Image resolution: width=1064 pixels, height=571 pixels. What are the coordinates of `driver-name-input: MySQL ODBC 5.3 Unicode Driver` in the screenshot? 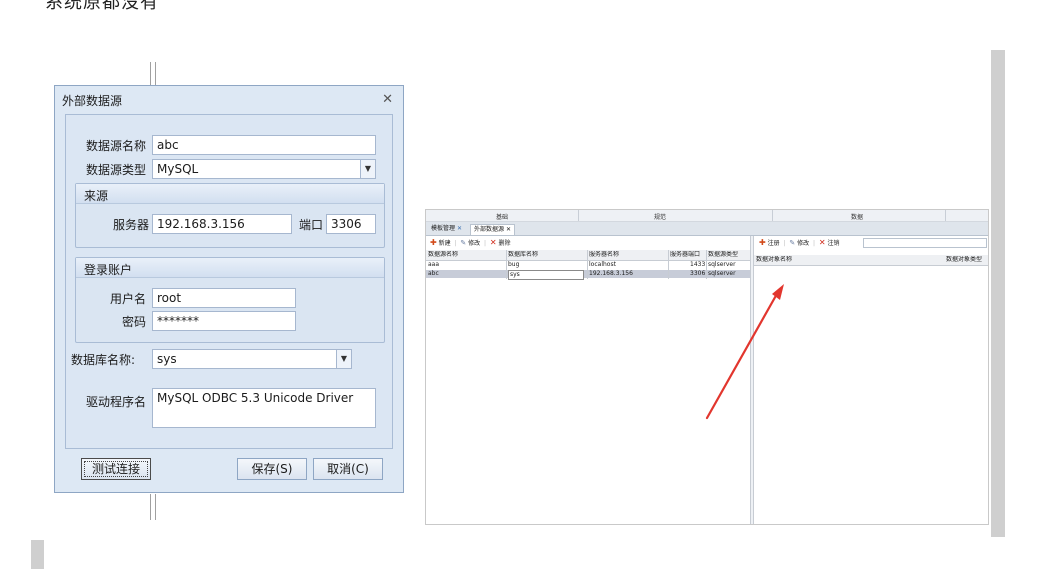 It's located at (264, 408).